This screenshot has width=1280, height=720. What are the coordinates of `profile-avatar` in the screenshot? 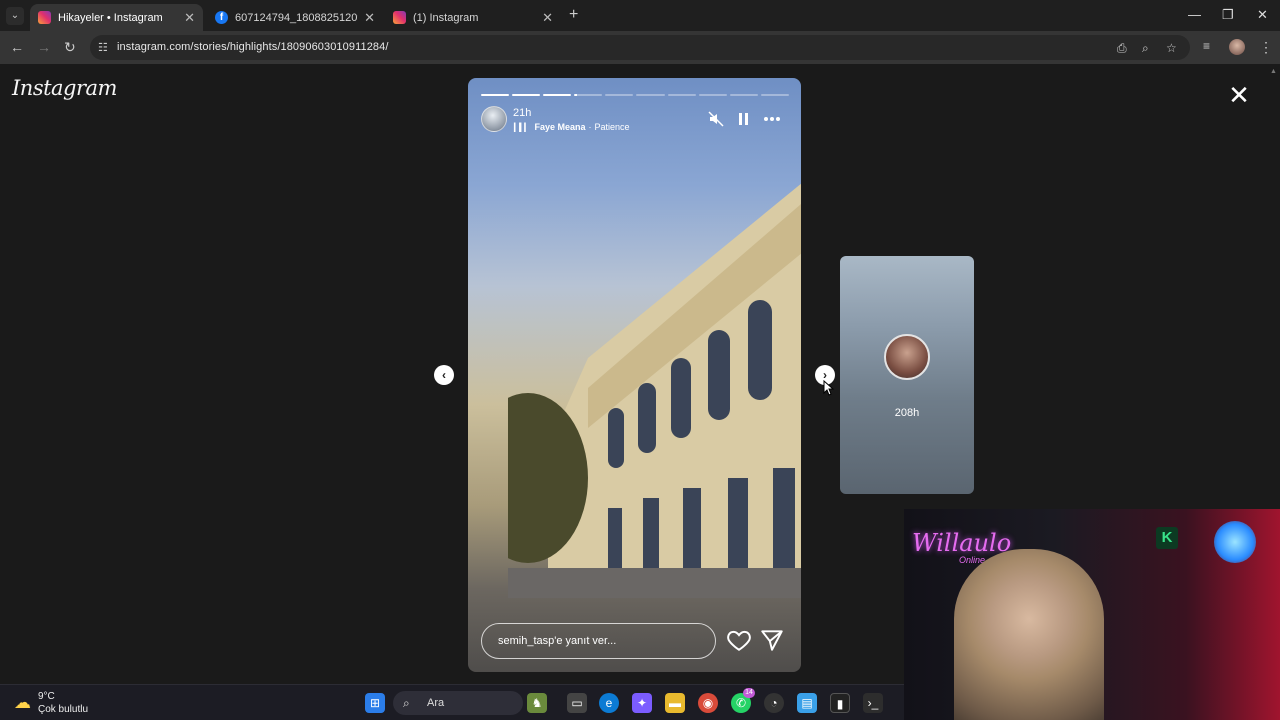 It's located at (1237, 47).